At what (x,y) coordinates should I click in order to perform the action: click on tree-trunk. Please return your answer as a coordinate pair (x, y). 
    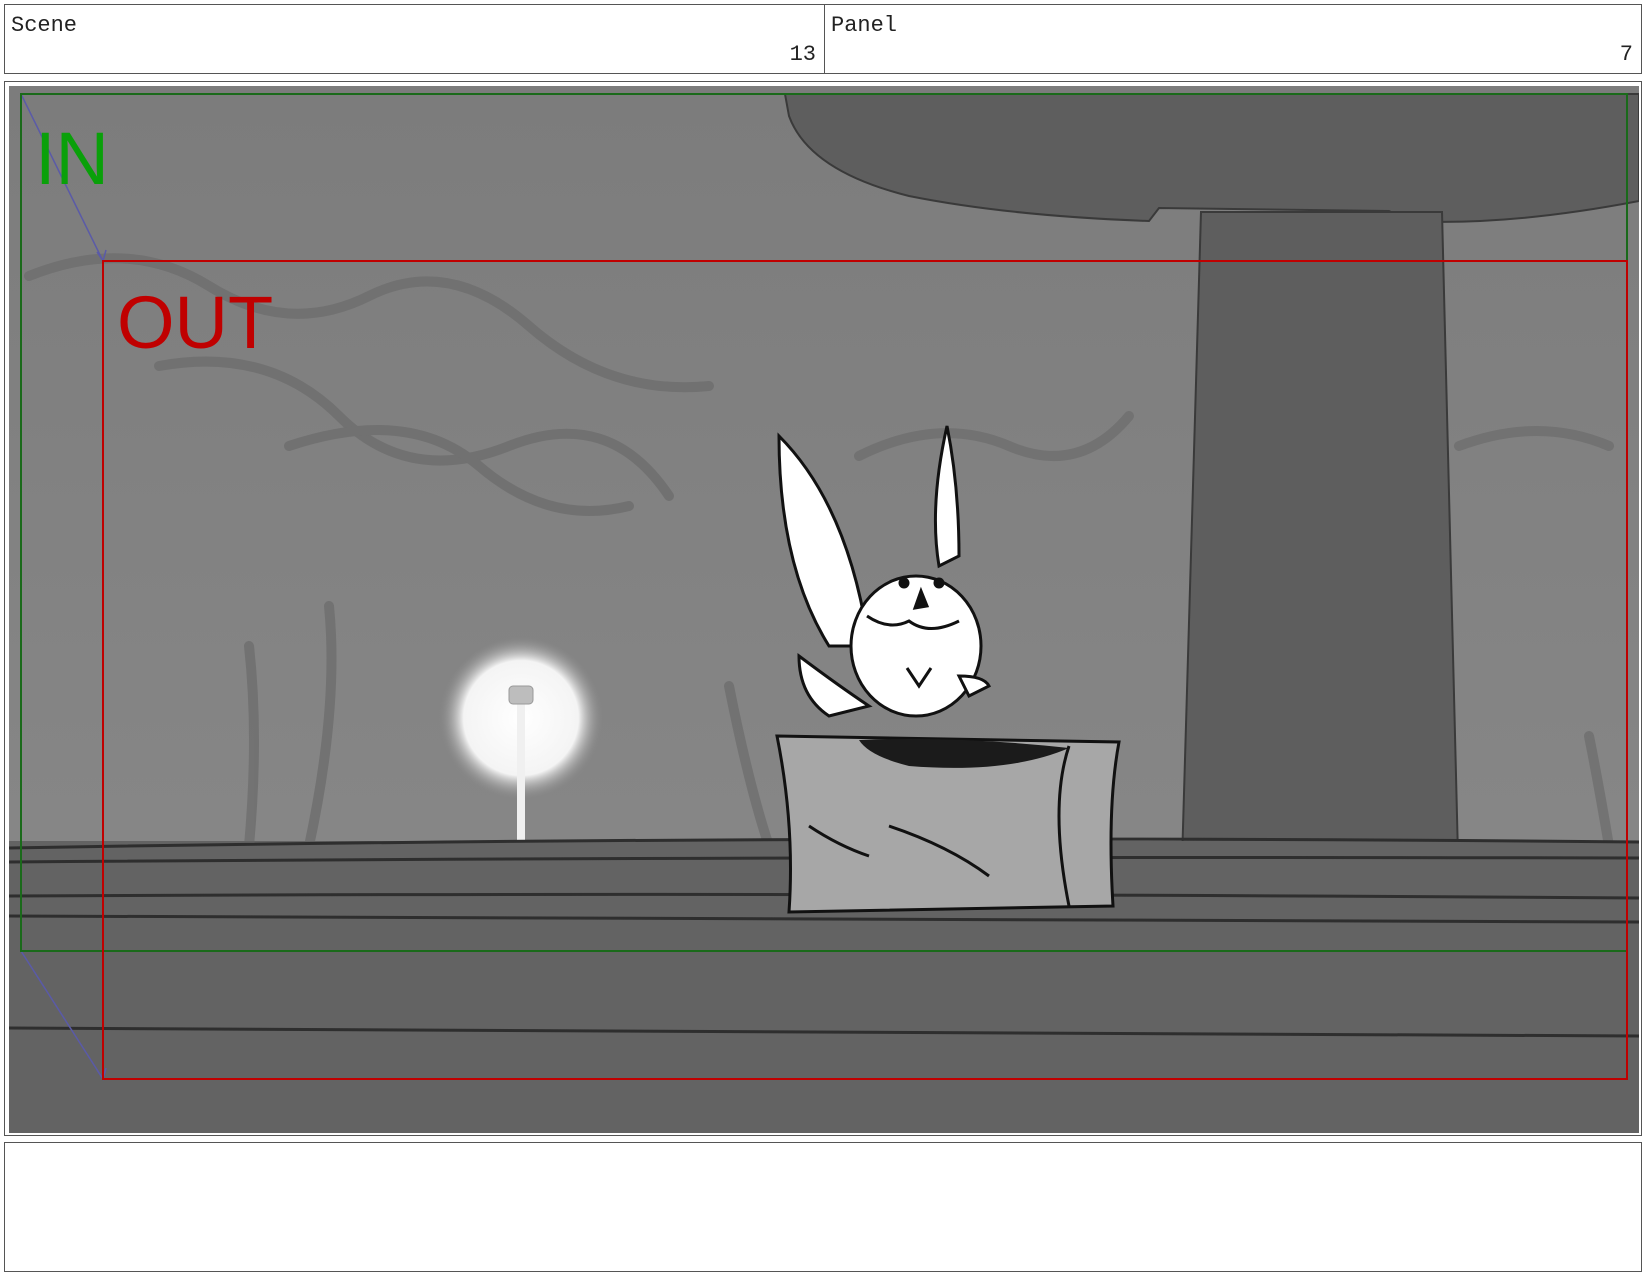
    Looking at the image, I should click on (1320, 554).